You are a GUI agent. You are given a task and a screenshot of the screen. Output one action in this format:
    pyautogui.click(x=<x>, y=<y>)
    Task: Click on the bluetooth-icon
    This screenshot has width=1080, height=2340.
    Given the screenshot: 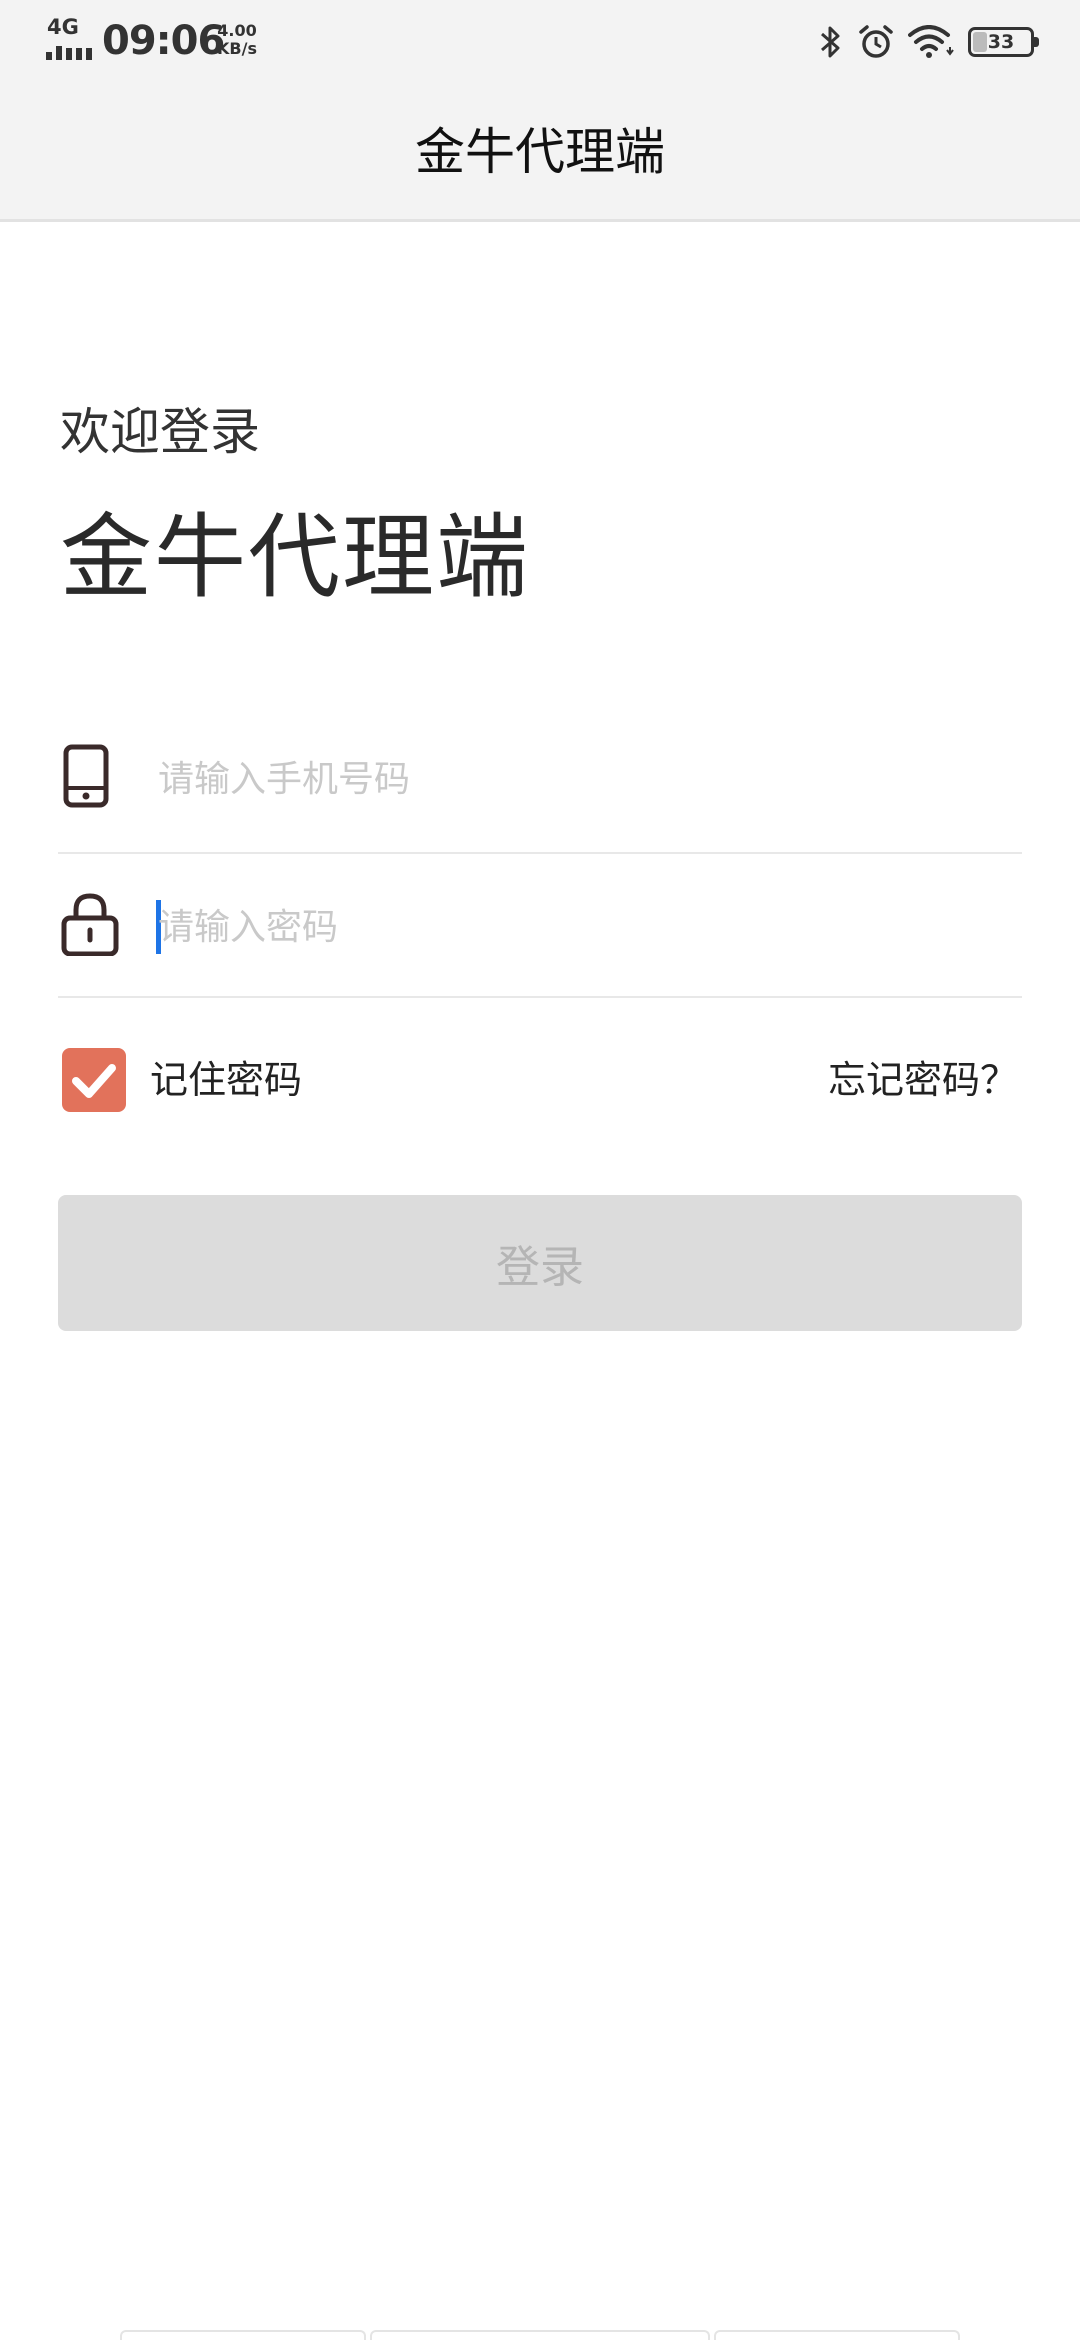 What is the action you would take?
    pyautogui.click(x=830, y=42)
    